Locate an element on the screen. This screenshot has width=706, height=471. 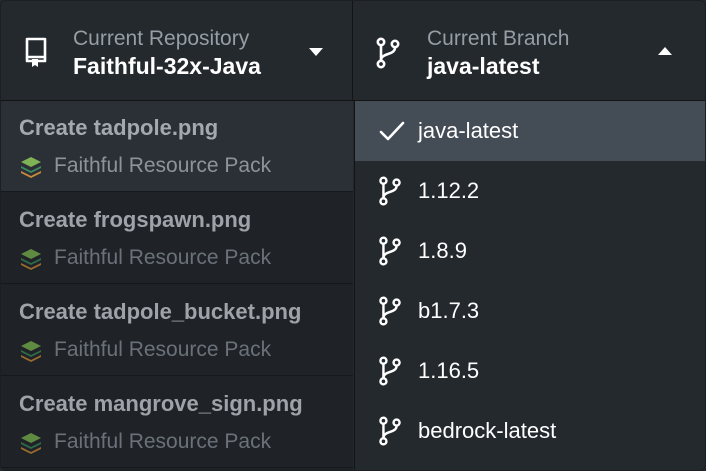
commit-title: Create frogspawn.png is located at coordinates (135, 219).